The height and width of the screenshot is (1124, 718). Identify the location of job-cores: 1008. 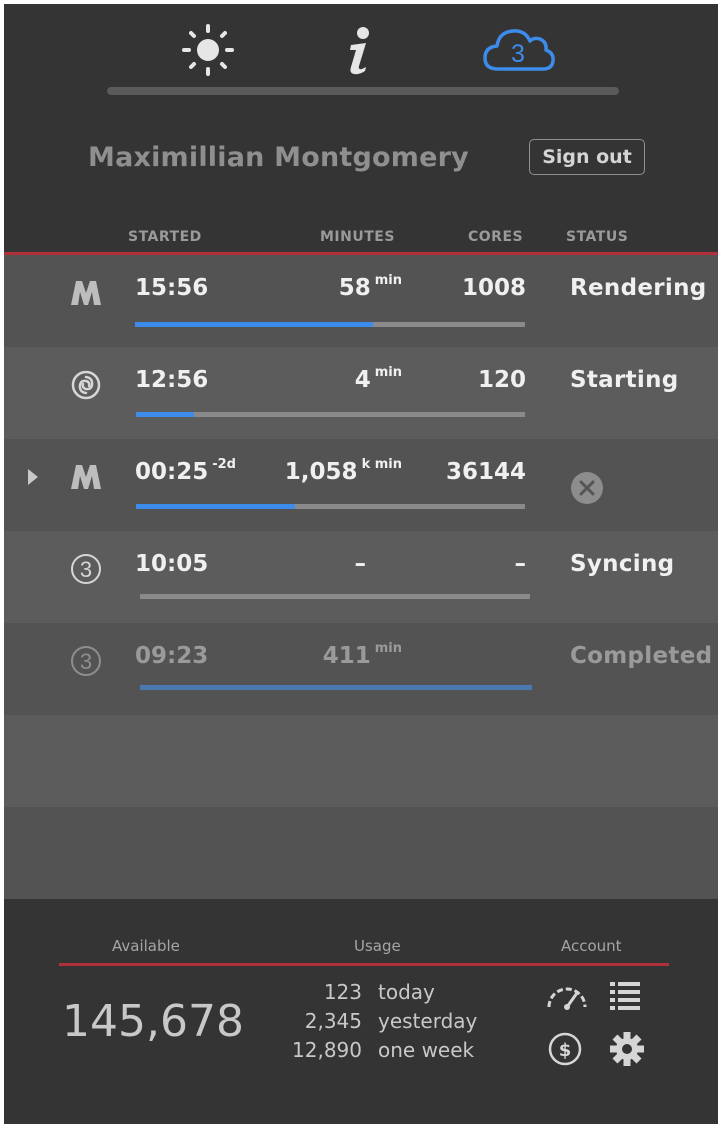
(493, 288).